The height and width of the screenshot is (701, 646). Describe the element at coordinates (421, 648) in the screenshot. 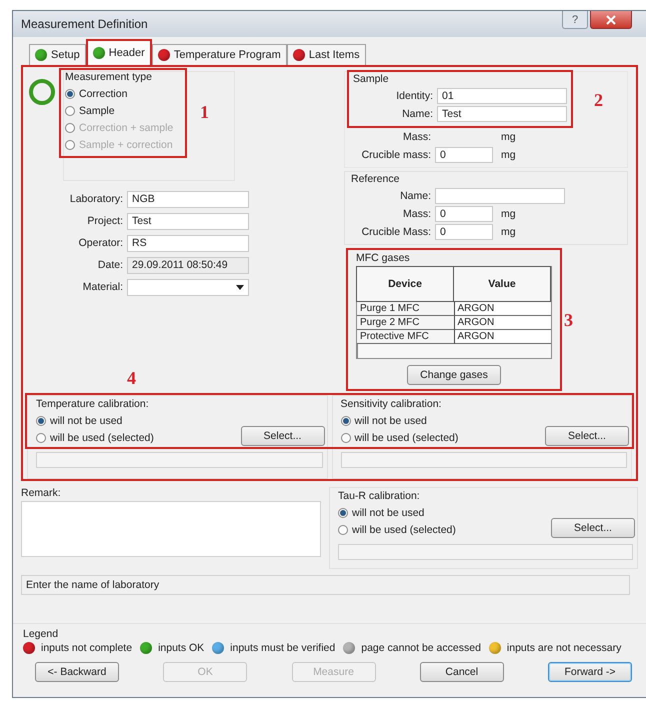

I see `legend-label: page cannot be accessed` at that location.